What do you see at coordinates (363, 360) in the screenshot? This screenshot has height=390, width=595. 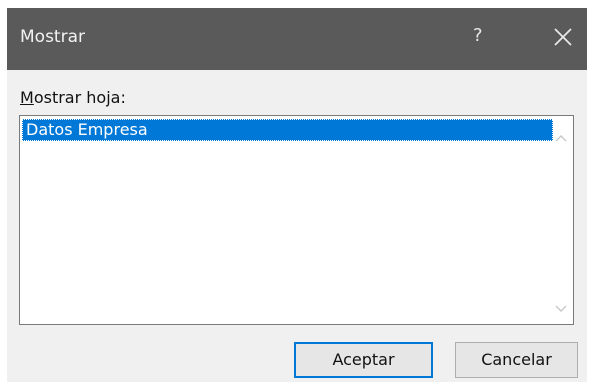 I see `ok-button: Aceptar` at bounding box center [363, 360].